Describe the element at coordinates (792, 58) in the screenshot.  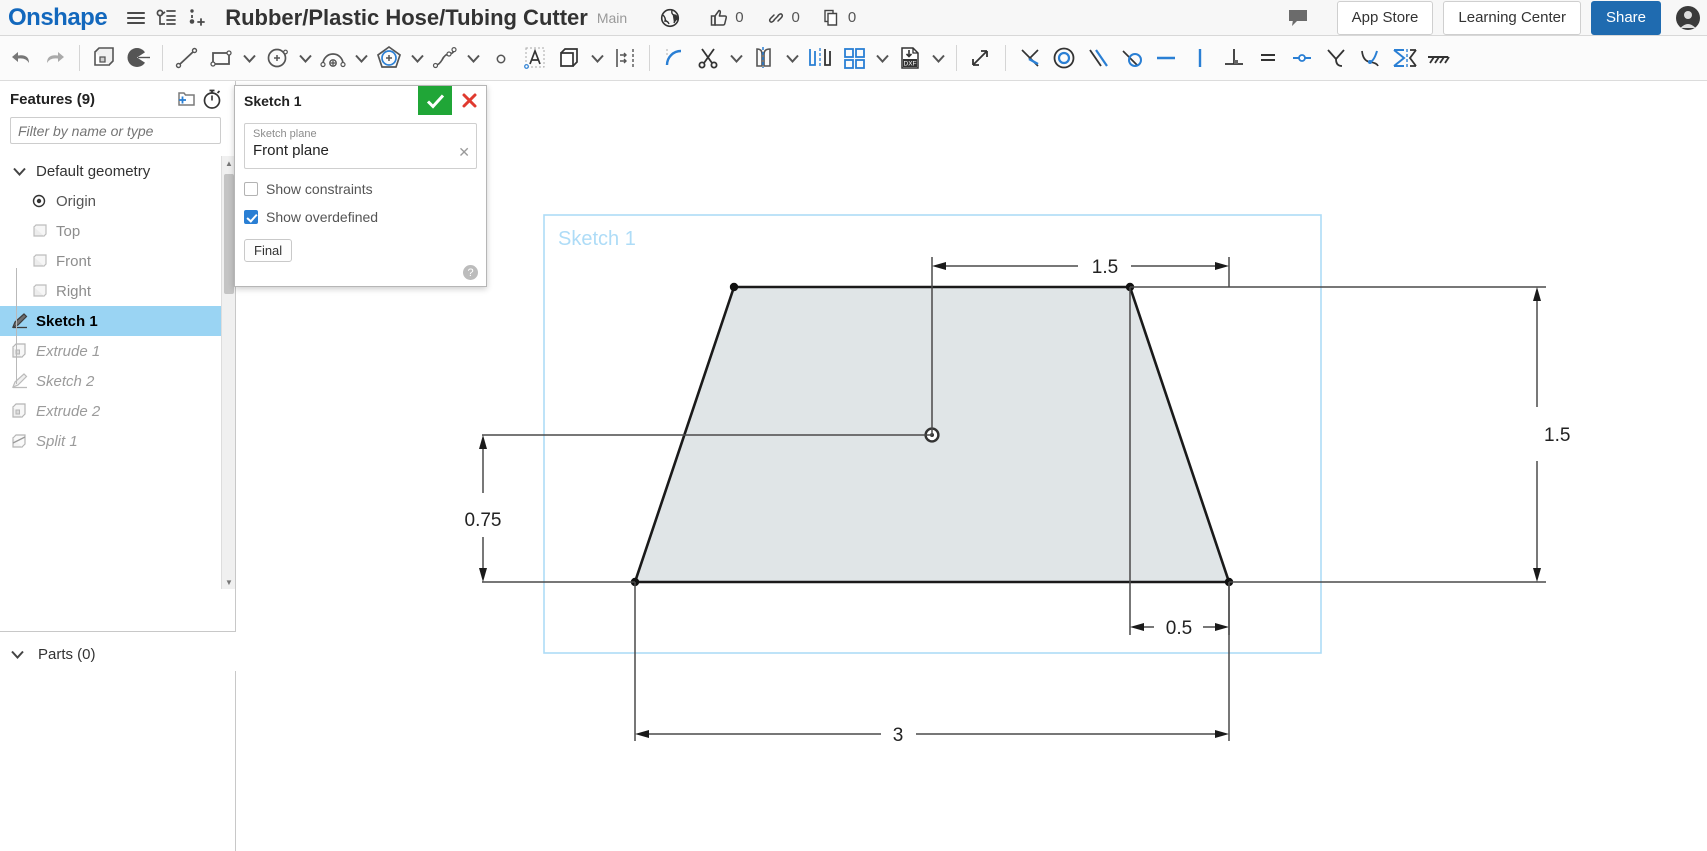
I see `mirror-caret` at that location.